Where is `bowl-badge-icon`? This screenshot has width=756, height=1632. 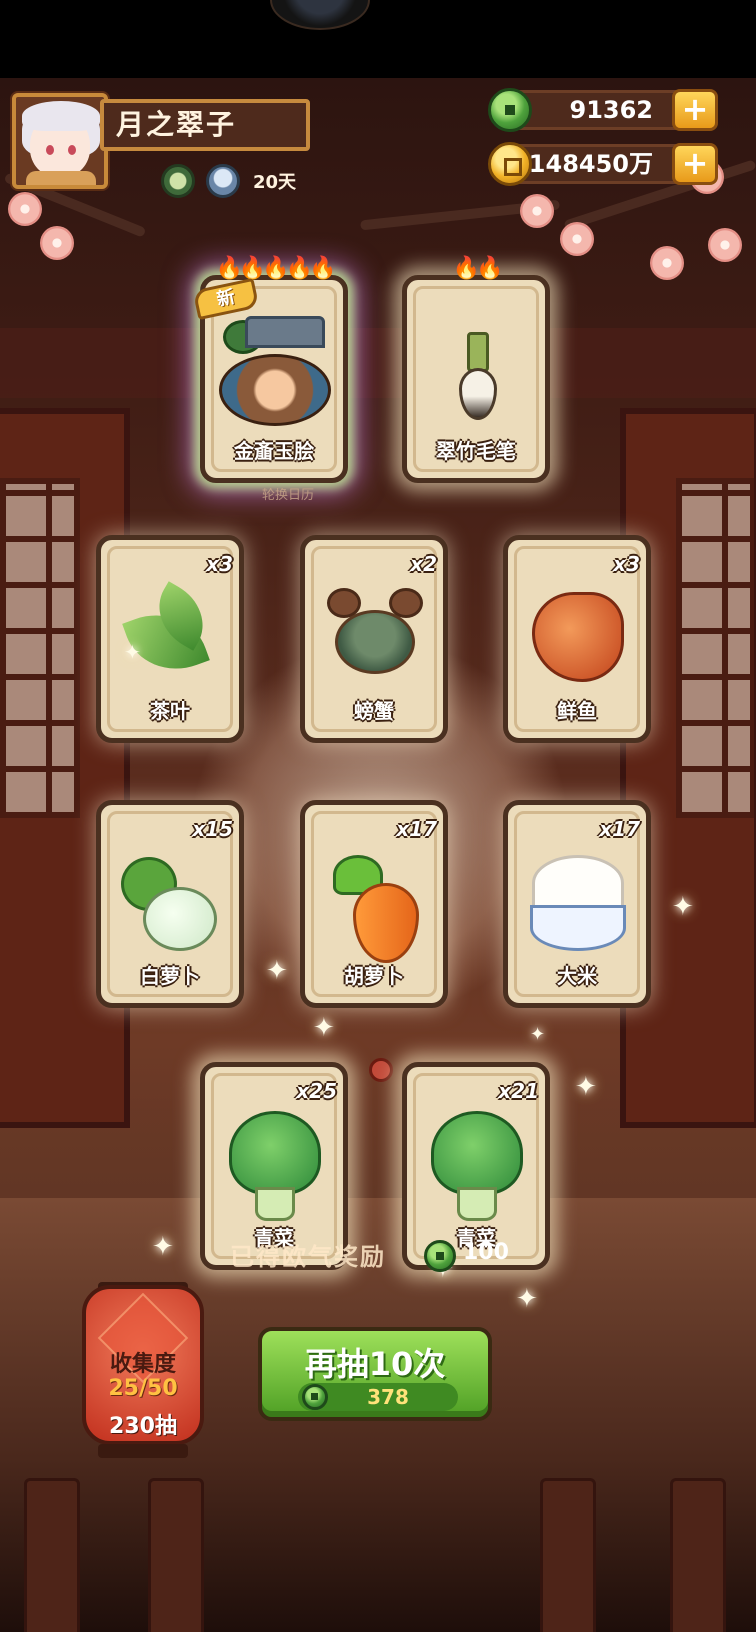
bowl-badge-icon is located at coordinates (223, 181).